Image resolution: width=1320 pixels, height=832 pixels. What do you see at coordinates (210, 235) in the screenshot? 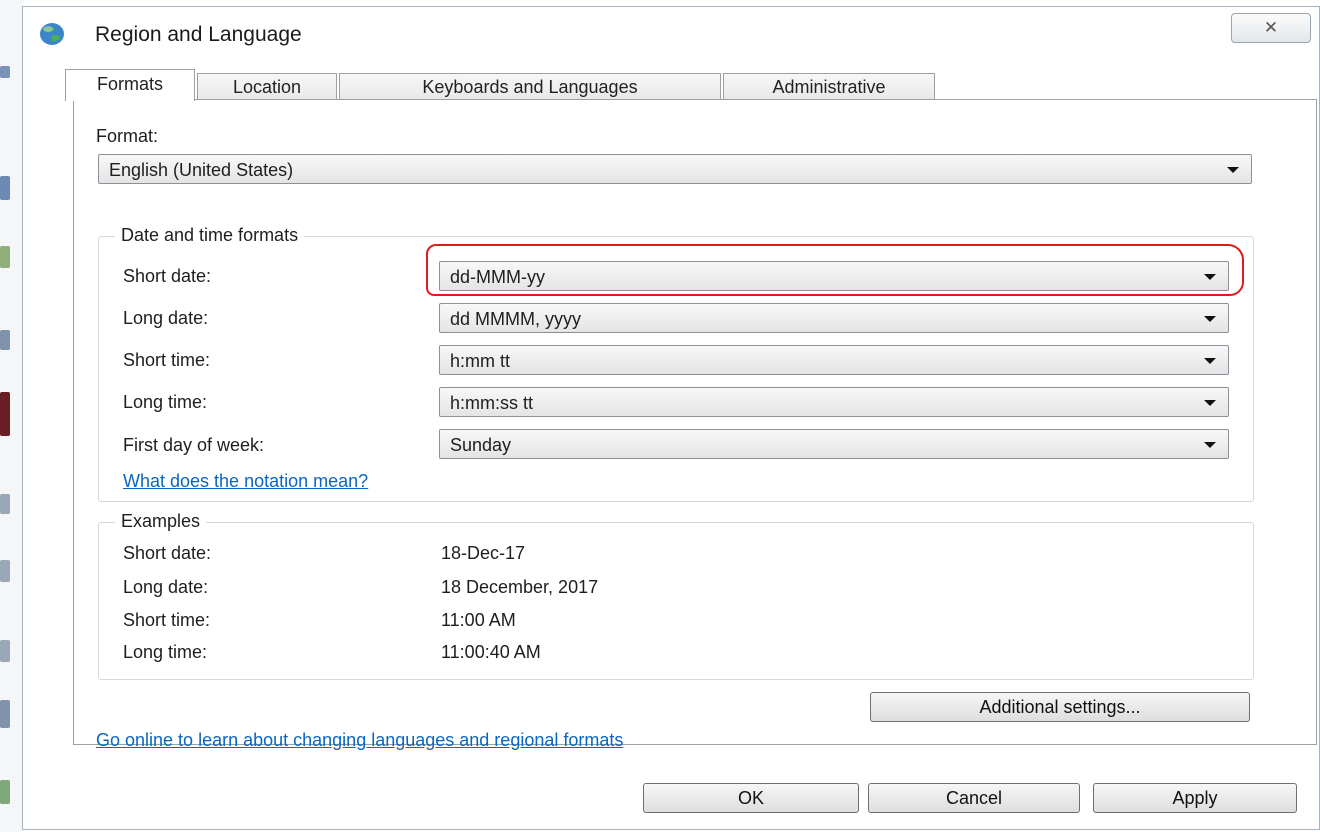
I see `date-time-formats-title: Date and time formats` at bounding box center [210, 235].